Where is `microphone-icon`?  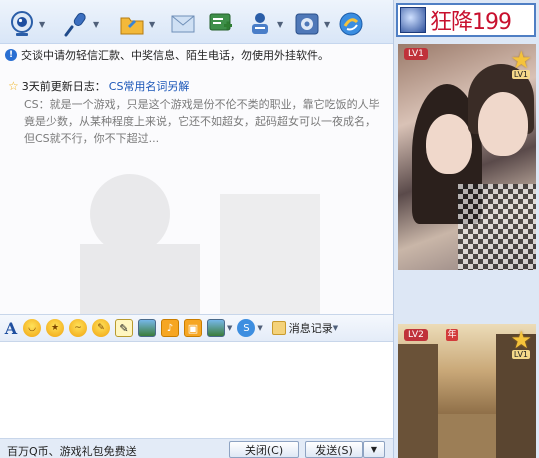 microphone-icon is located at coordinates (75, 24).